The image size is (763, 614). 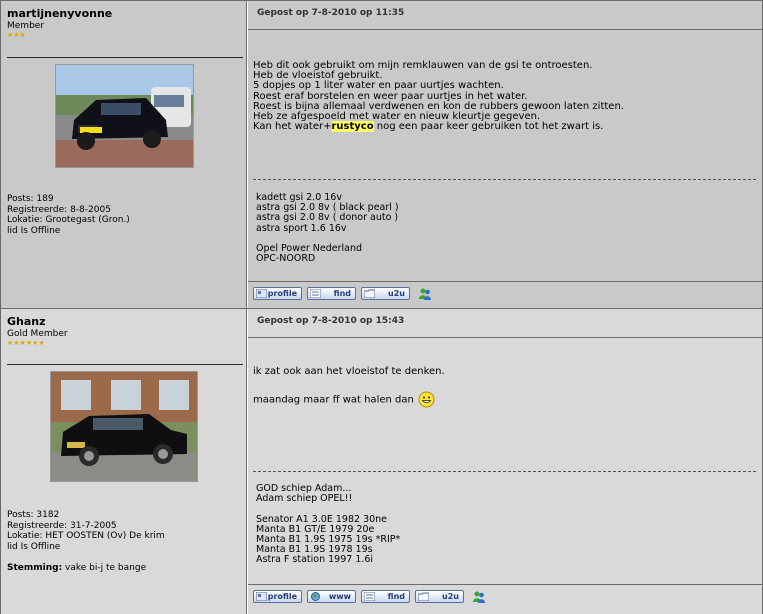 What do you see at coordinates (86, 536) in the screenshot?
I see `location: Lokatie: HET OOSTEN (Ov) De krim` at bounding box center [86, 536].